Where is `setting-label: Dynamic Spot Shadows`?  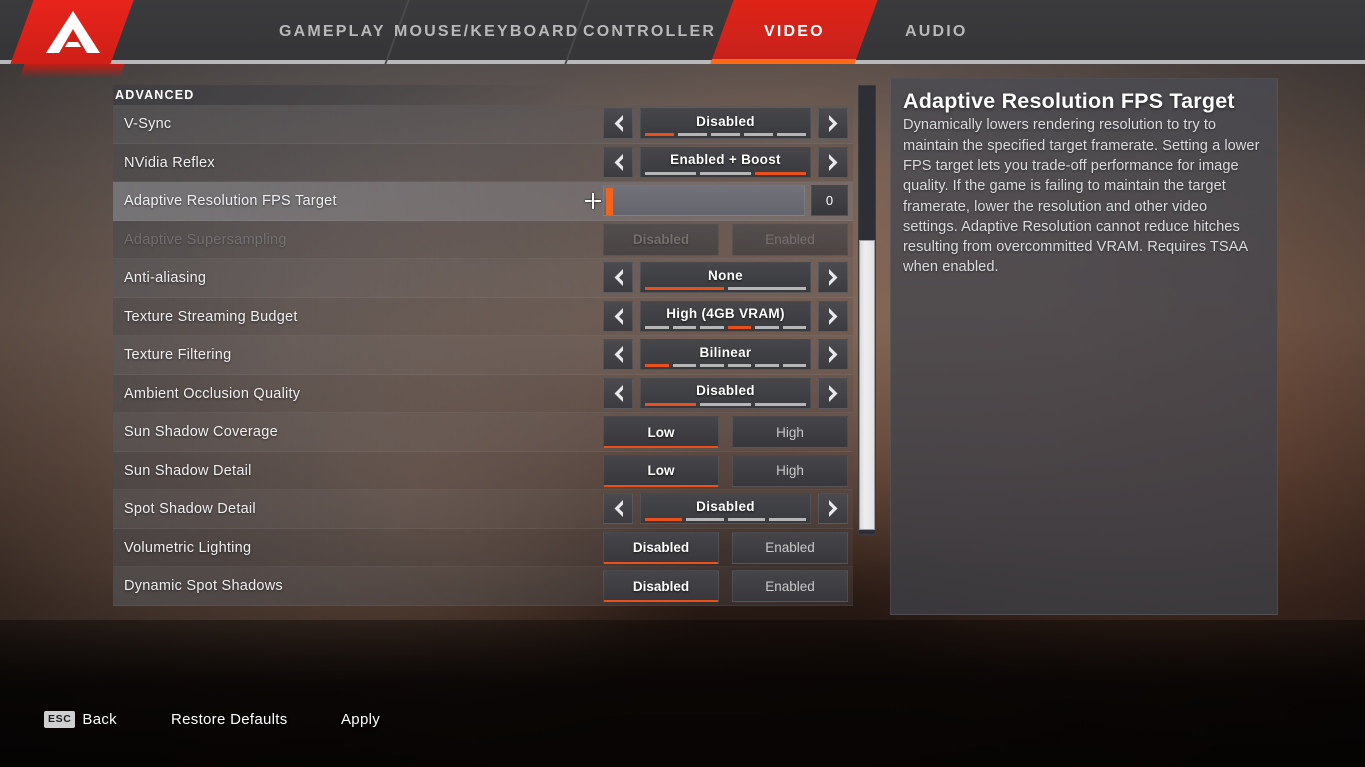
setting-label: Dynamic Spot Shadows is located at coordinates (203, 586).